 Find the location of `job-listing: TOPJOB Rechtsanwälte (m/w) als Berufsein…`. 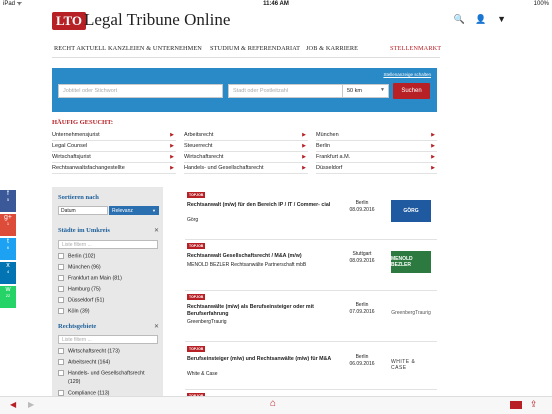

job-listing: TOPJOB Rechtsanwälte (m/w) als Berufsein… is located at coordinates (311, 317).